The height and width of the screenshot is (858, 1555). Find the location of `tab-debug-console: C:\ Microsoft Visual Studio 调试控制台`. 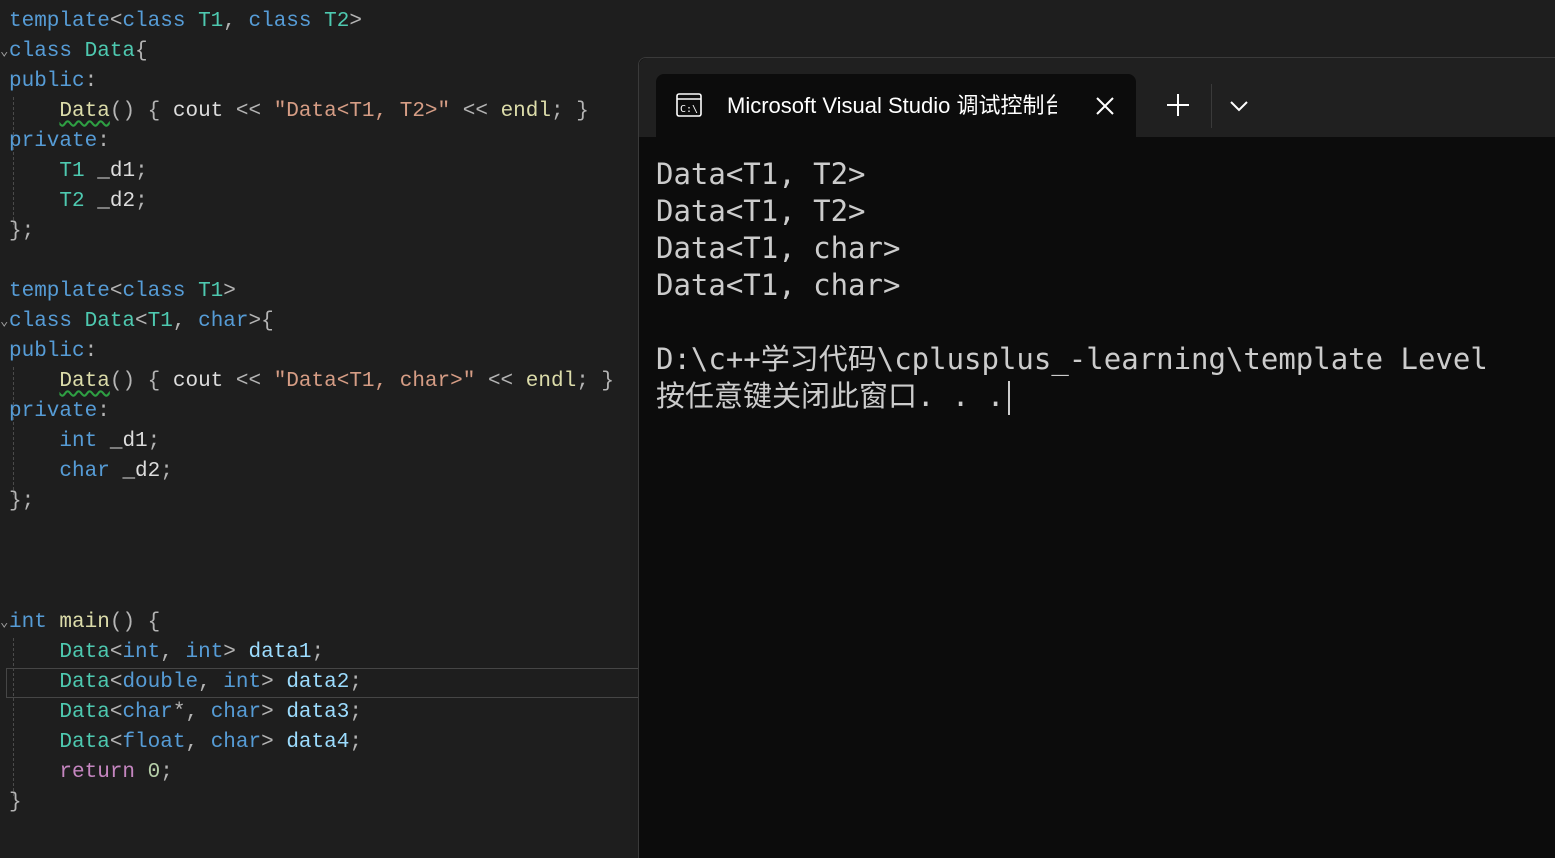

tab-debug-console: C:\ Microsoft Visual Studio 调试控制台 is located at coordinates (896, 105).